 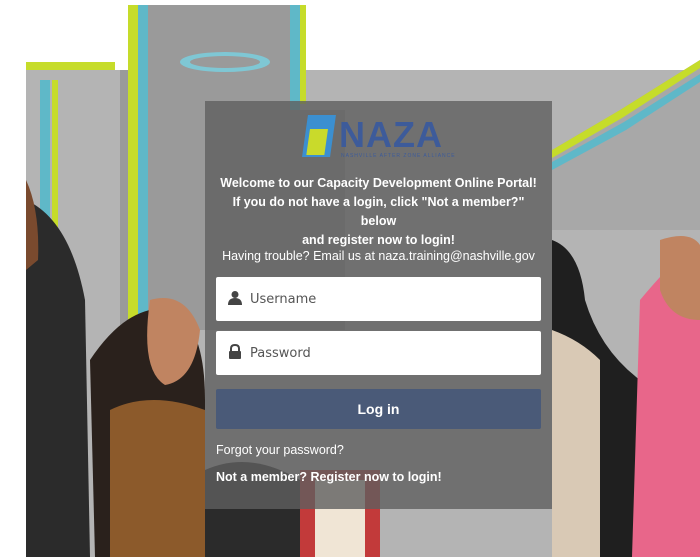 I want to click on register-link: Not a member? Register now to login!, so click(x=329, y=477).